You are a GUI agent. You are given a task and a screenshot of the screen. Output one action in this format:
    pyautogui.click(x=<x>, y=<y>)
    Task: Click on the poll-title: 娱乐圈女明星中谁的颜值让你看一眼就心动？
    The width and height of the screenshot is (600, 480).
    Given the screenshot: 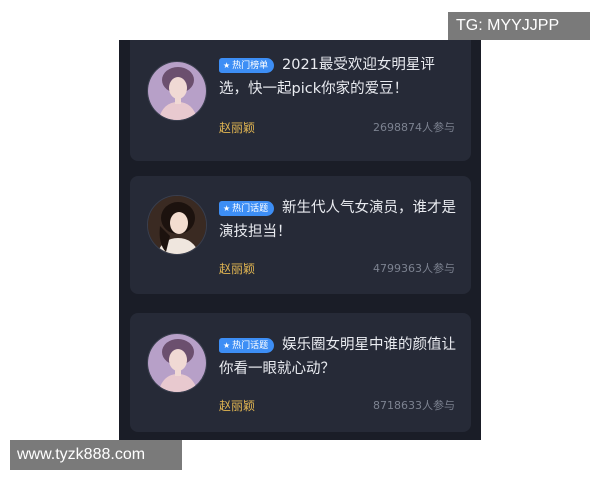 What is the action you would take?
    pyautogui.click(x=339, y=357)
    